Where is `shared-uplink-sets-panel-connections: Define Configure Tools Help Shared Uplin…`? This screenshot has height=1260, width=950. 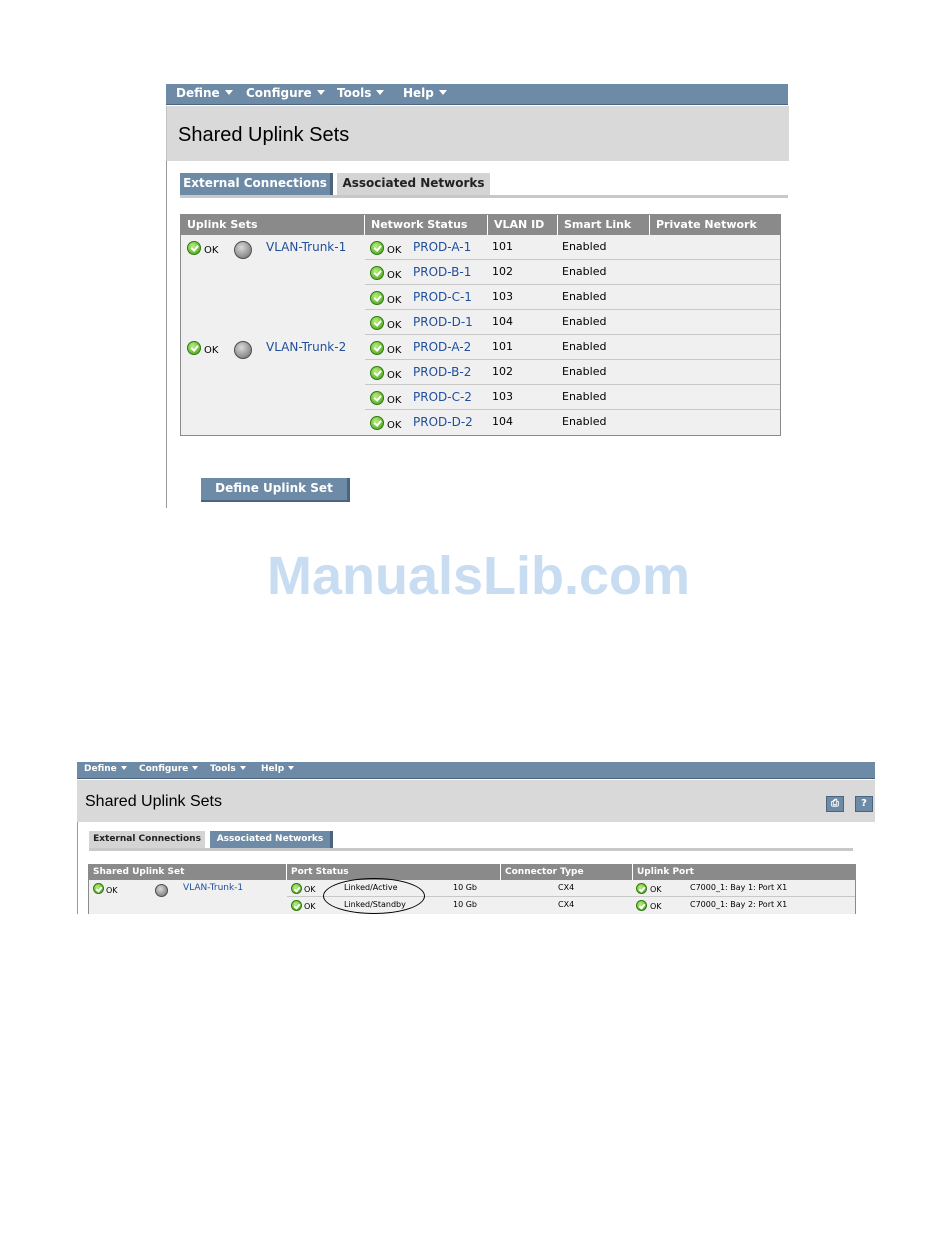
shared-uplink-sets-panel-connections: Define Configure Tools Help Shared Uplin… is located at coordinates (476, 838).